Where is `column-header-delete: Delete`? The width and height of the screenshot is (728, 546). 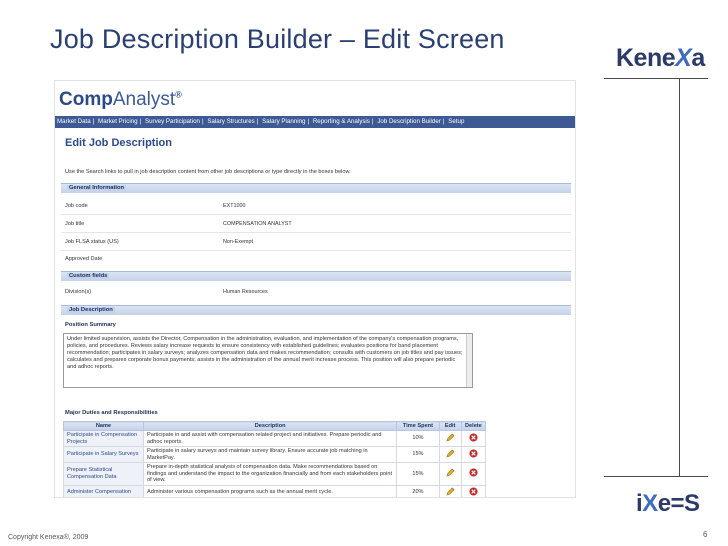 column-header-delete: Delete is located at coordinates (473, 426).